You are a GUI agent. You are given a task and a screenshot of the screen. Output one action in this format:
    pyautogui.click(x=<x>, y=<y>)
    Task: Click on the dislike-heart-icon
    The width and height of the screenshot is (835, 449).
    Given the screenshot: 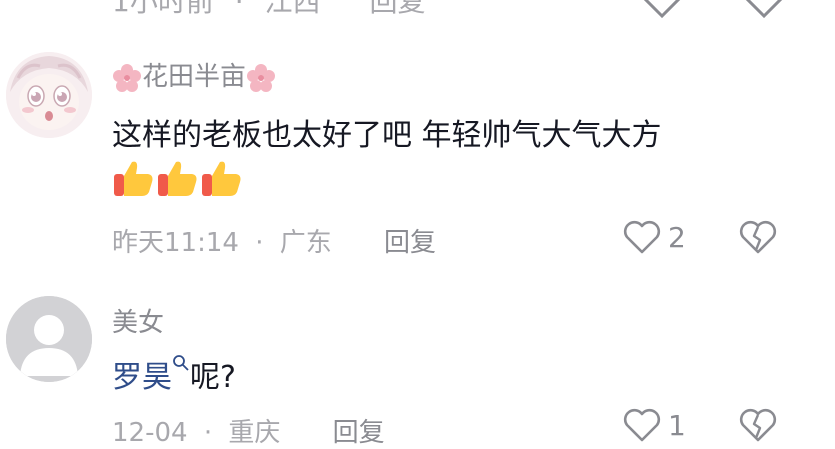 What is the action you would take?
    pyautogui.click(x=764, y=10)
    